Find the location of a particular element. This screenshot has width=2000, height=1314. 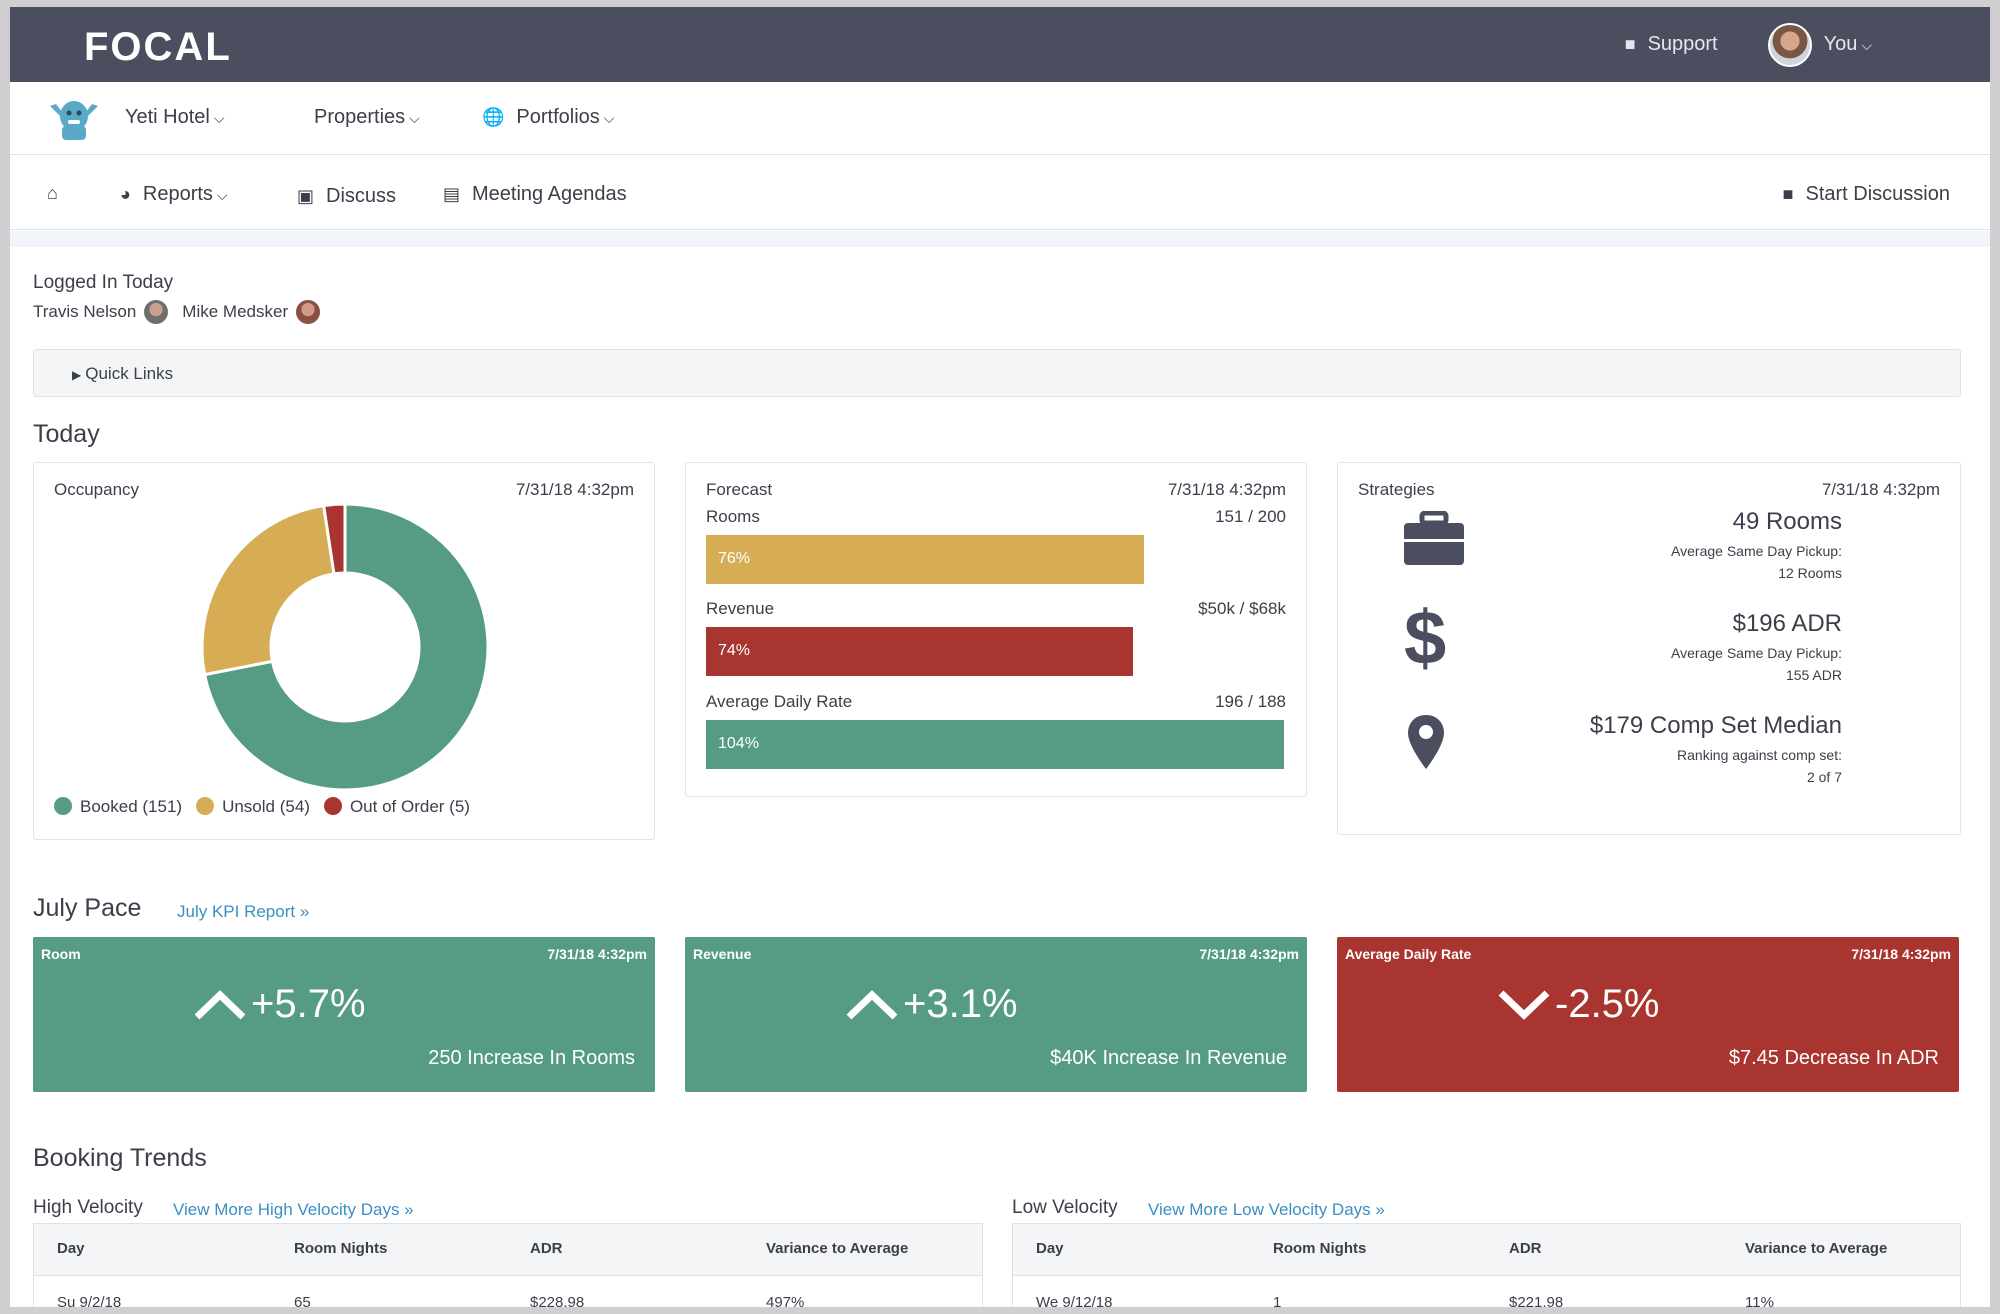

discuss-link: ▣ Discuss is located at coordinates (346, 196).